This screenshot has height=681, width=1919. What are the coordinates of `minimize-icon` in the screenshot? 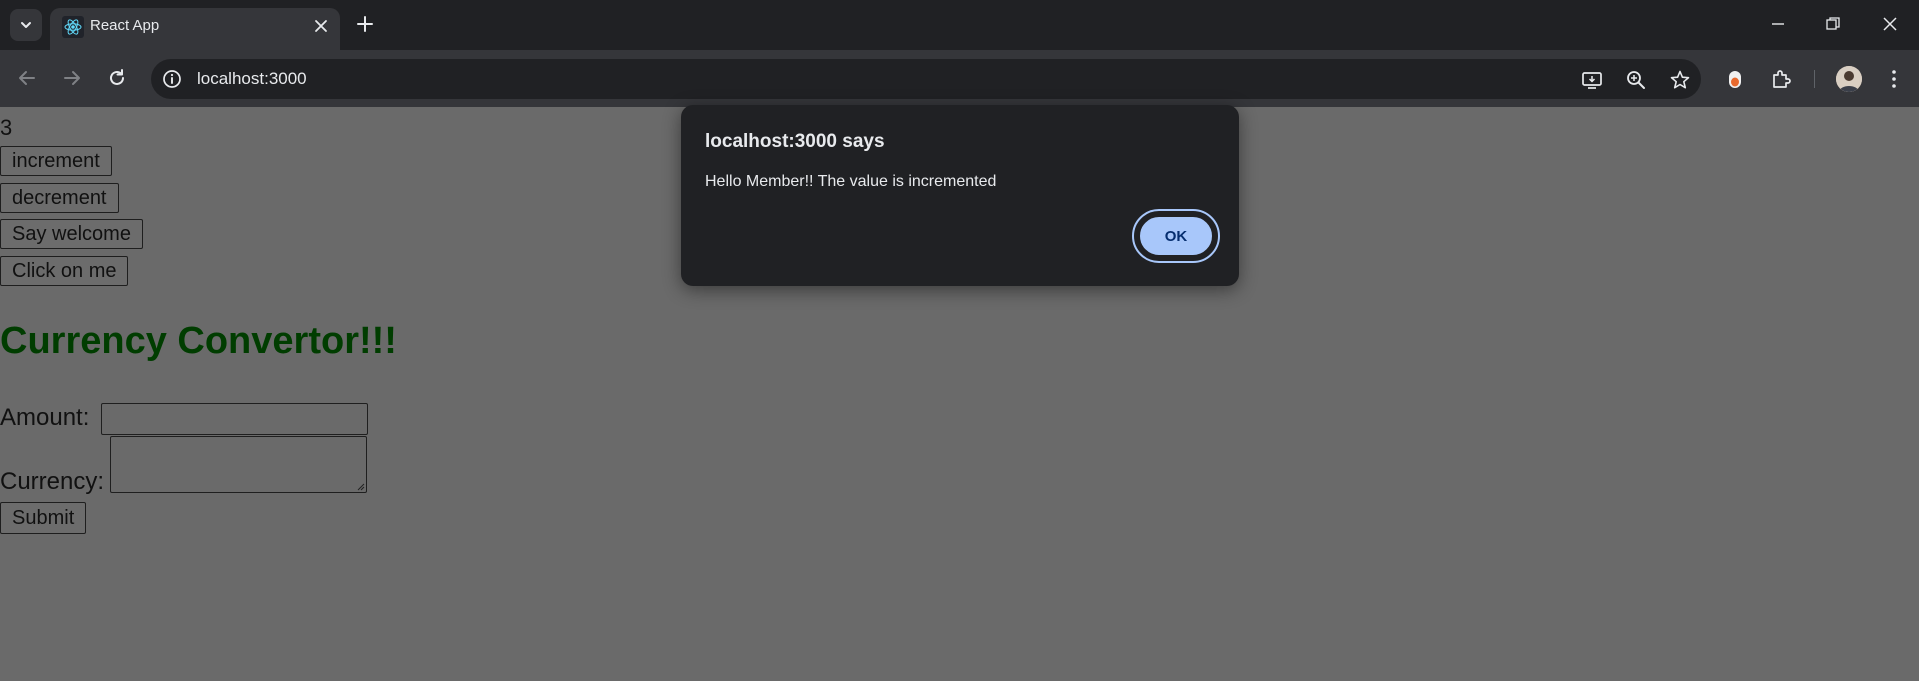 It's located at (1778, 24).